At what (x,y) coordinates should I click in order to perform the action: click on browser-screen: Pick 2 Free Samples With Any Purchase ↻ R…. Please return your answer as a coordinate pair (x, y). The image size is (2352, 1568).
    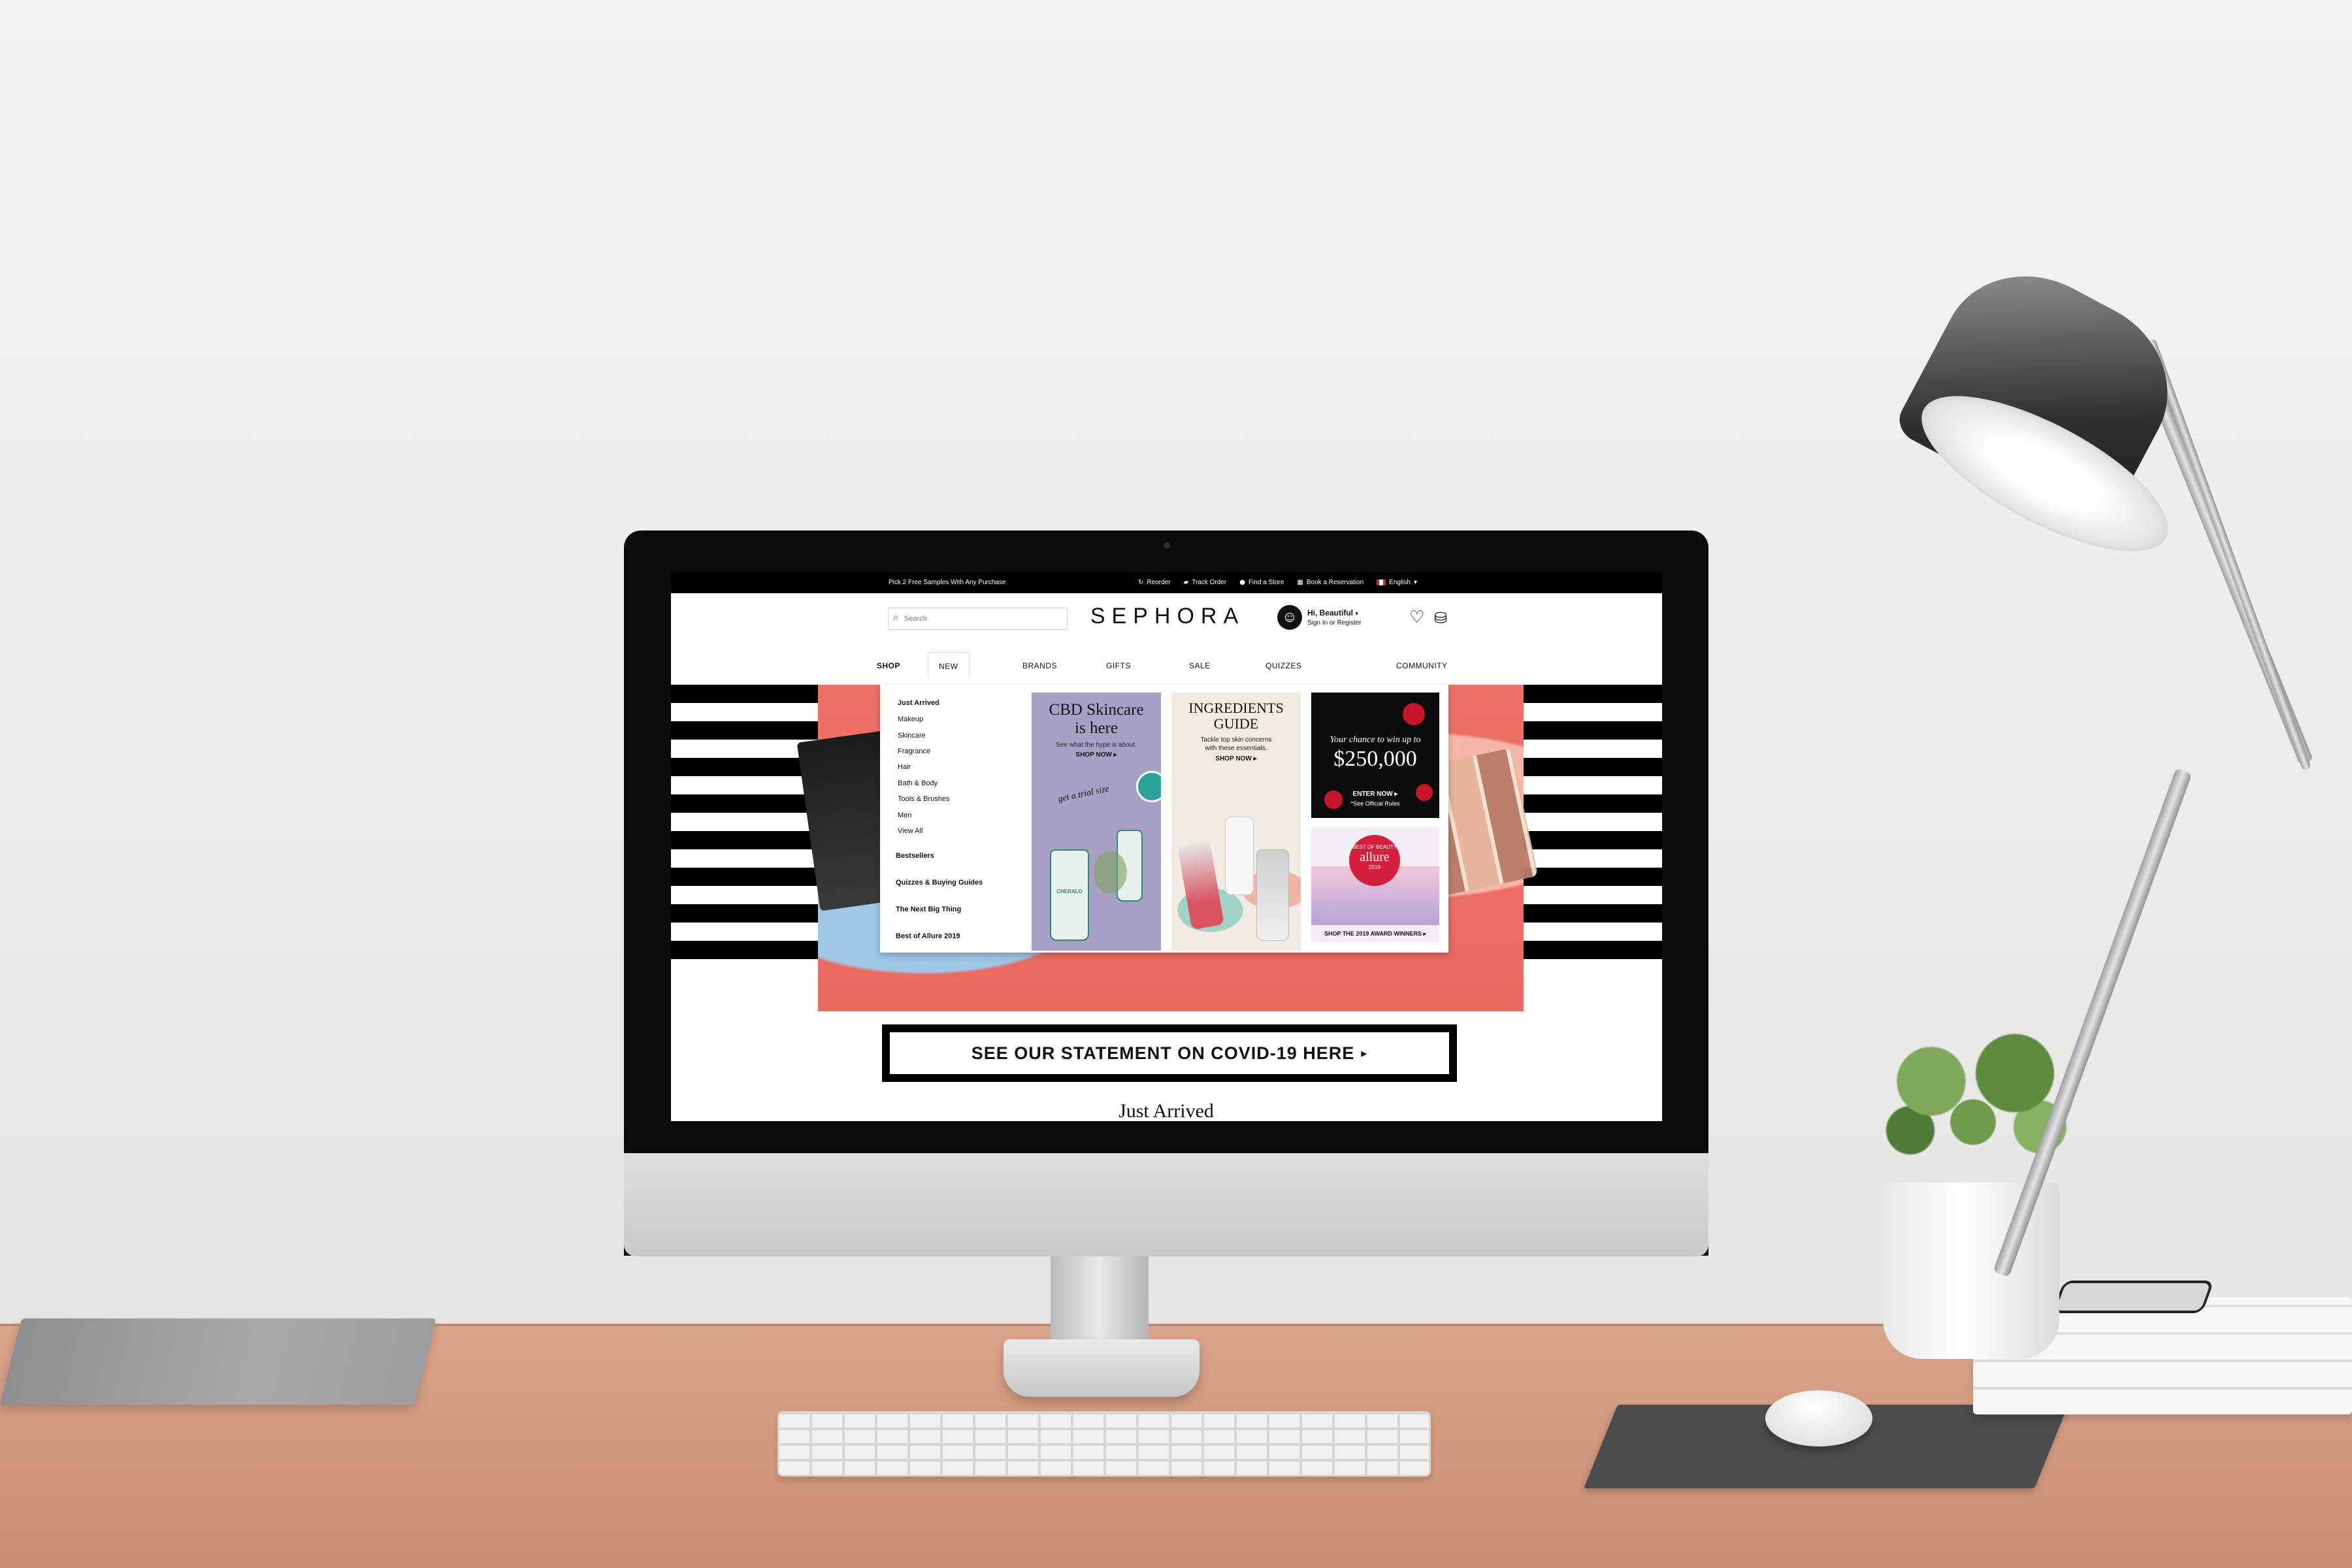
    Looking at the image, I should click on (1166, 846).